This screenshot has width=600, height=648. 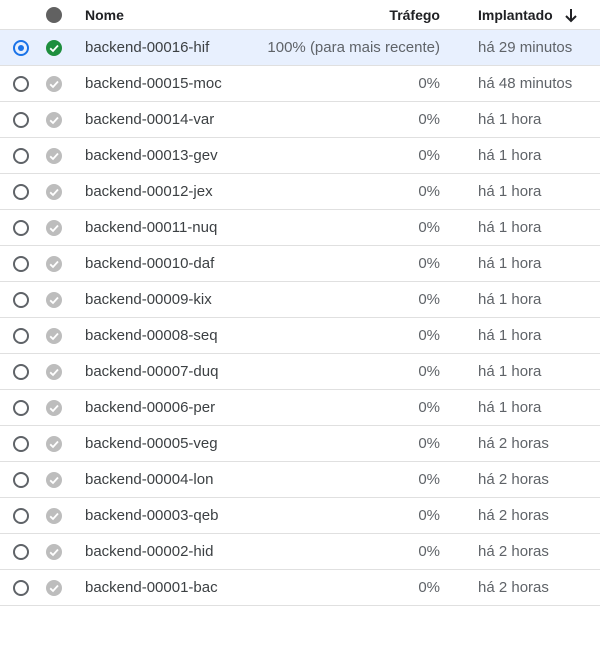 What do you see at coordinates (159, 479) in the screenshot?
I see `revision-name: backend-00004-lon` at bounding box center [159, 479].